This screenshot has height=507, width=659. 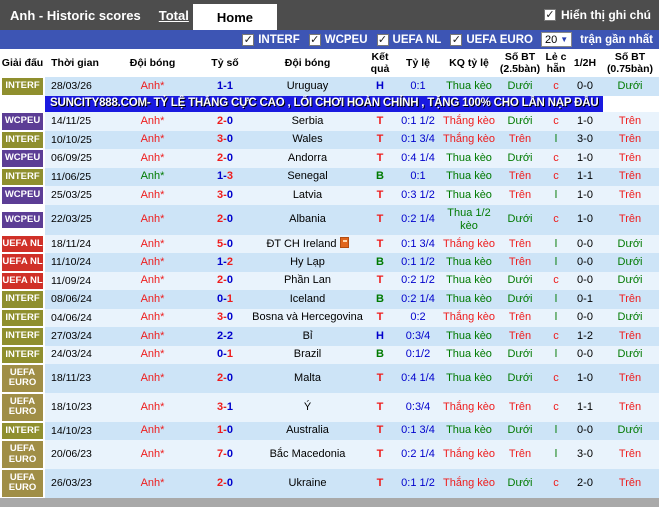 I want to click on match-date: 20/06/23, so click(x=75, y=455).